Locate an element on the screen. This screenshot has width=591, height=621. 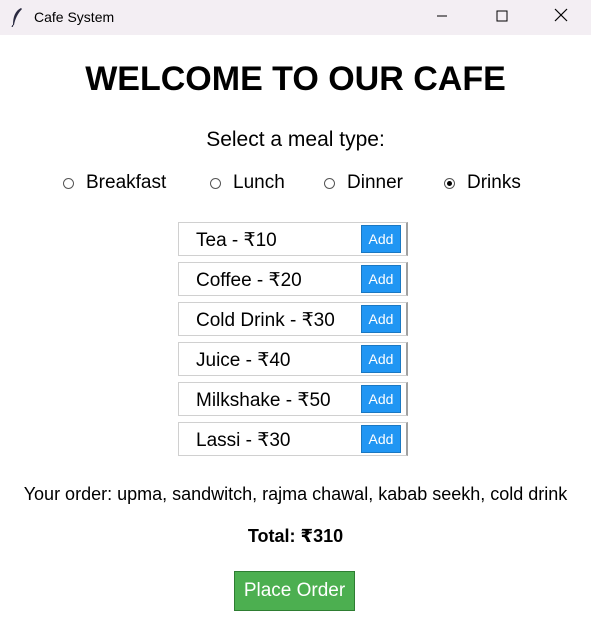
menu-item-coffee: Coffee - ₹20 Add is located at coordinates (293, 279).